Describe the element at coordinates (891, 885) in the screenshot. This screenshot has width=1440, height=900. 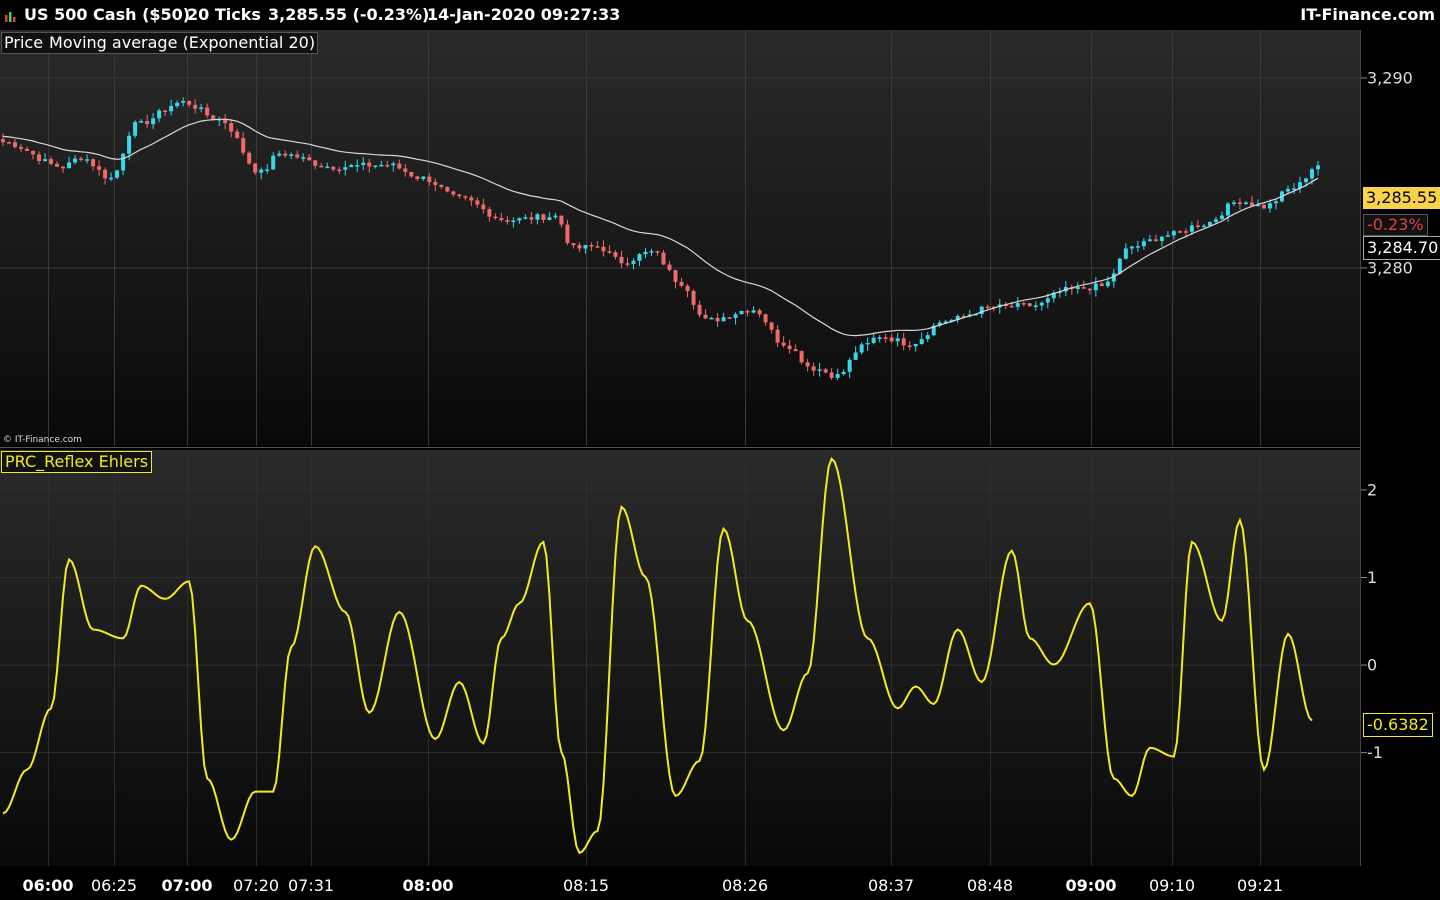
I see `x-tick-label: 08:37` at that location.